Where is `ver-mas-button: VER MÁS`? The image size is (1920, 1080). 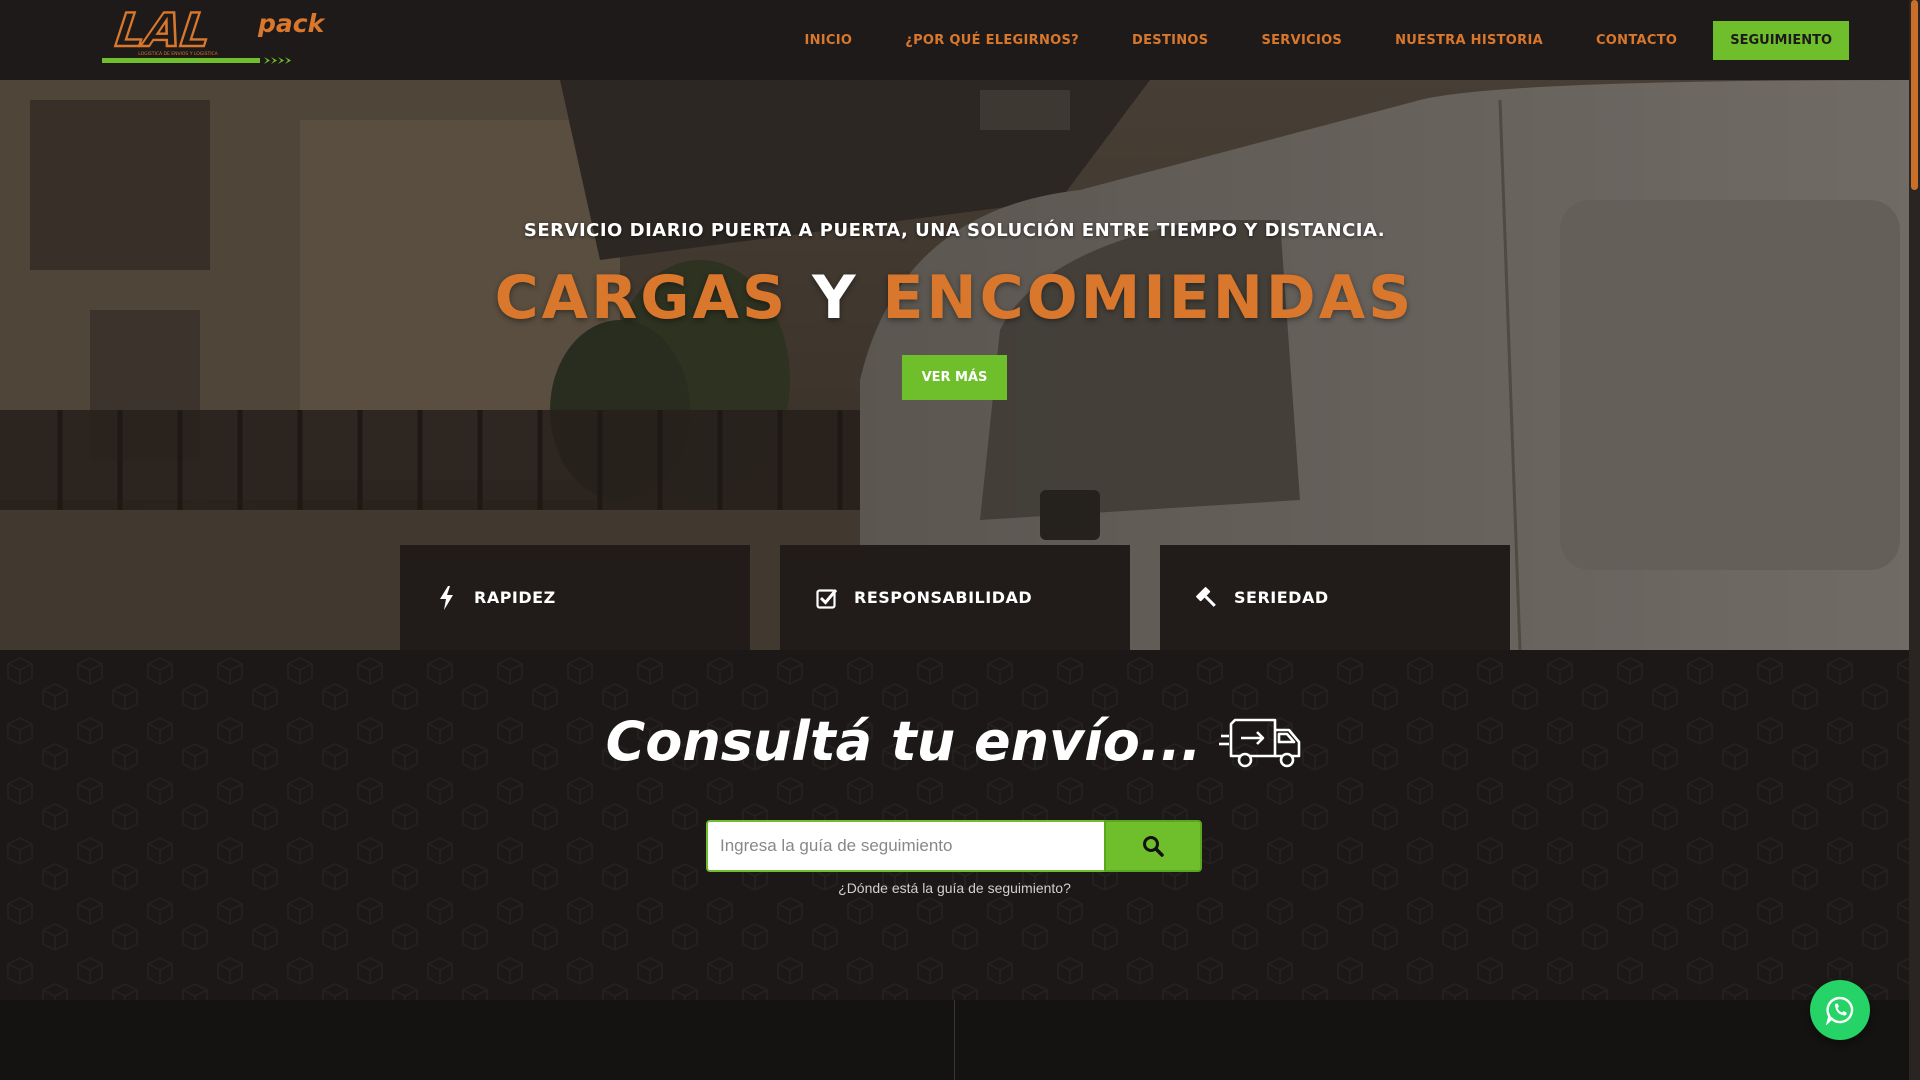
ver-mas-button: VER MÁS is located at coordinates (954, 377).